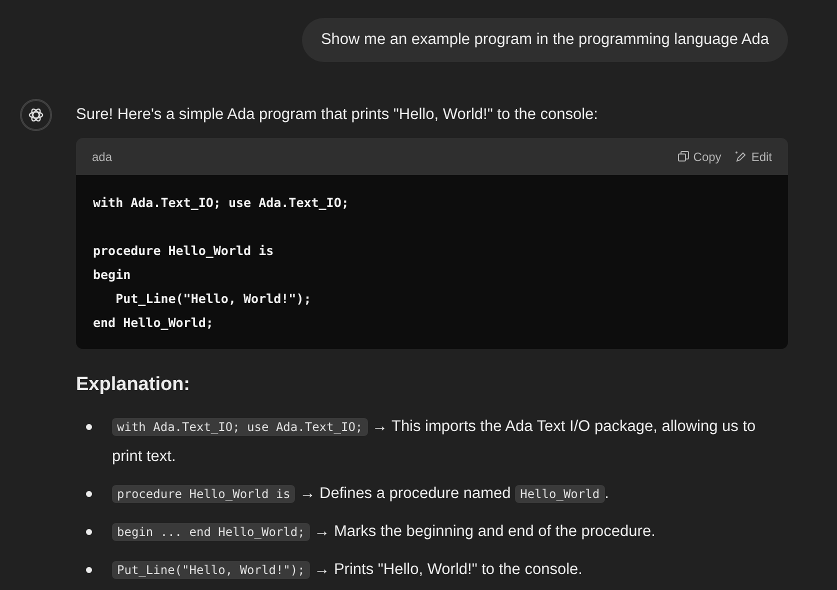  What do you see at coordinates (134, 385) in the screenshot?
I see `section-heading: Explanation:` at bounding box center [134, 385].